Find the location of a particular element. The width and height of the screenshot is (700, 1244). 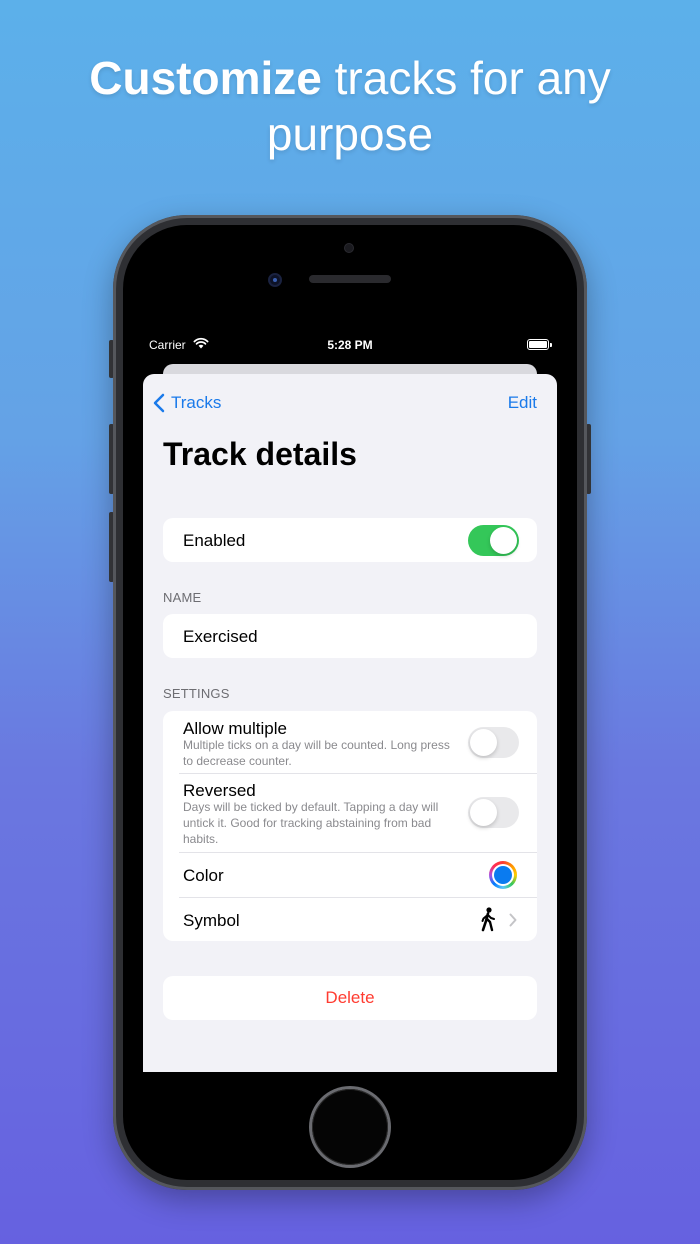

front-camera-icon is located at coordinates (275, 280).